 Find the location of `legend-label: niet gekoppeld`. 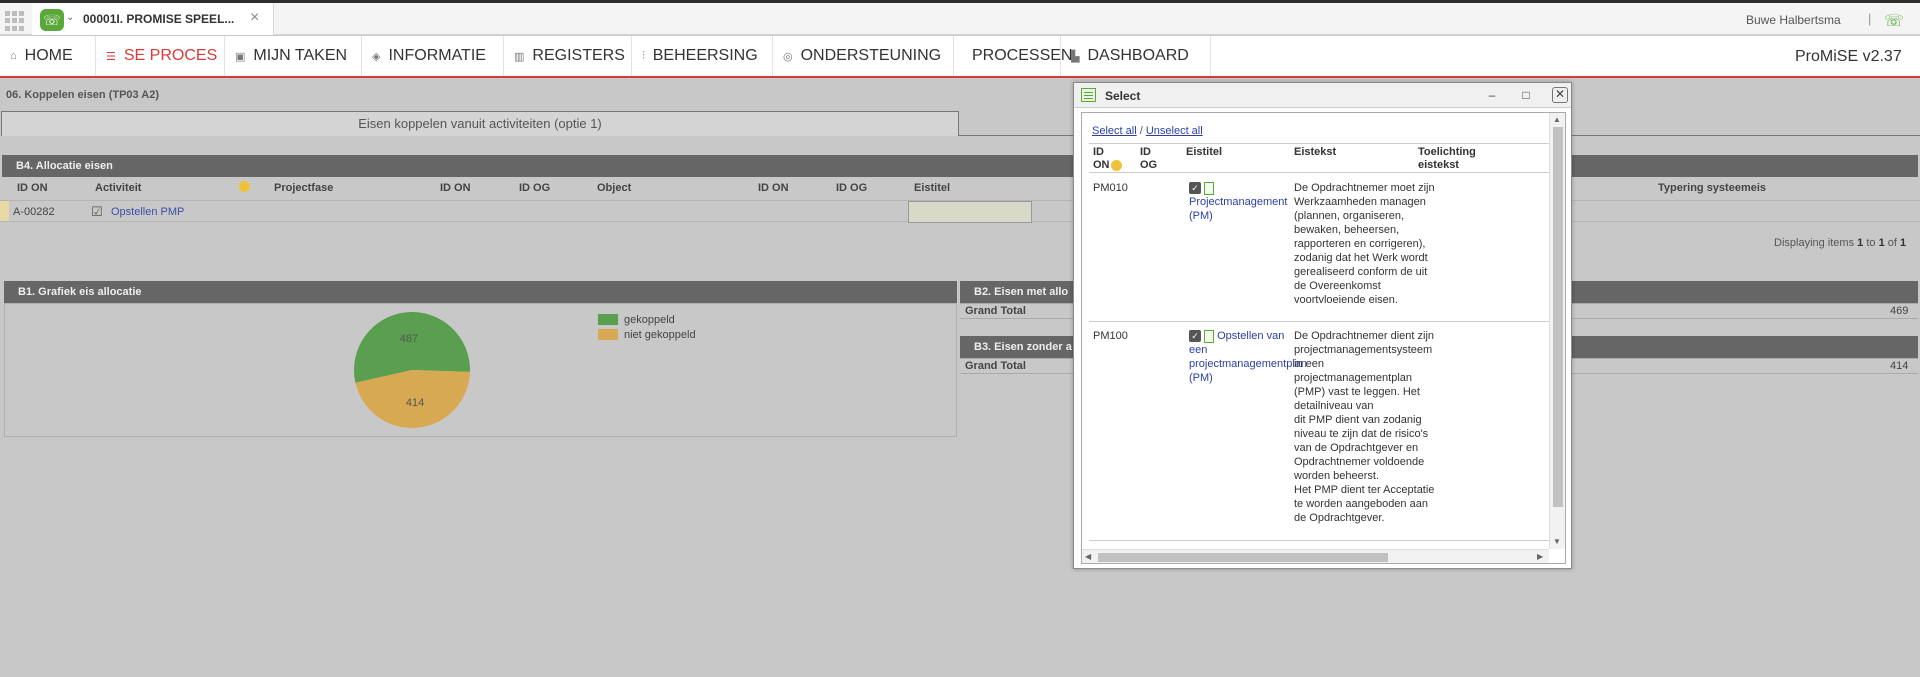

legend-label: niet gekoppeld is located at coordinates (660, 334).